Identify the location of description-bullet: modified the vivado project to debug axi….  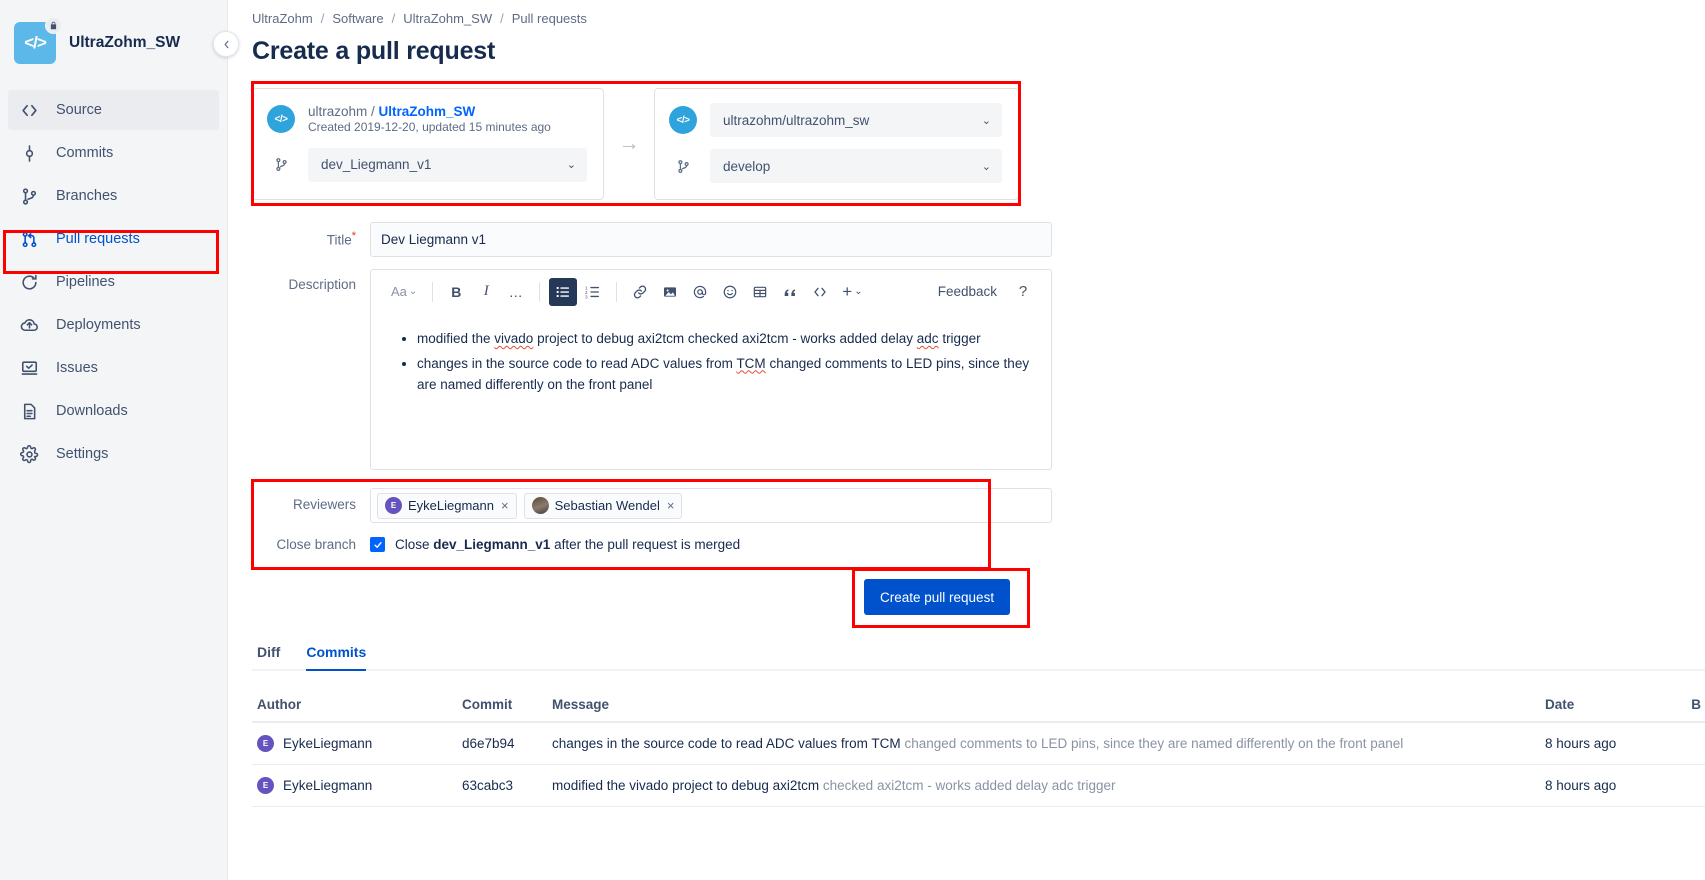
(724, 339).